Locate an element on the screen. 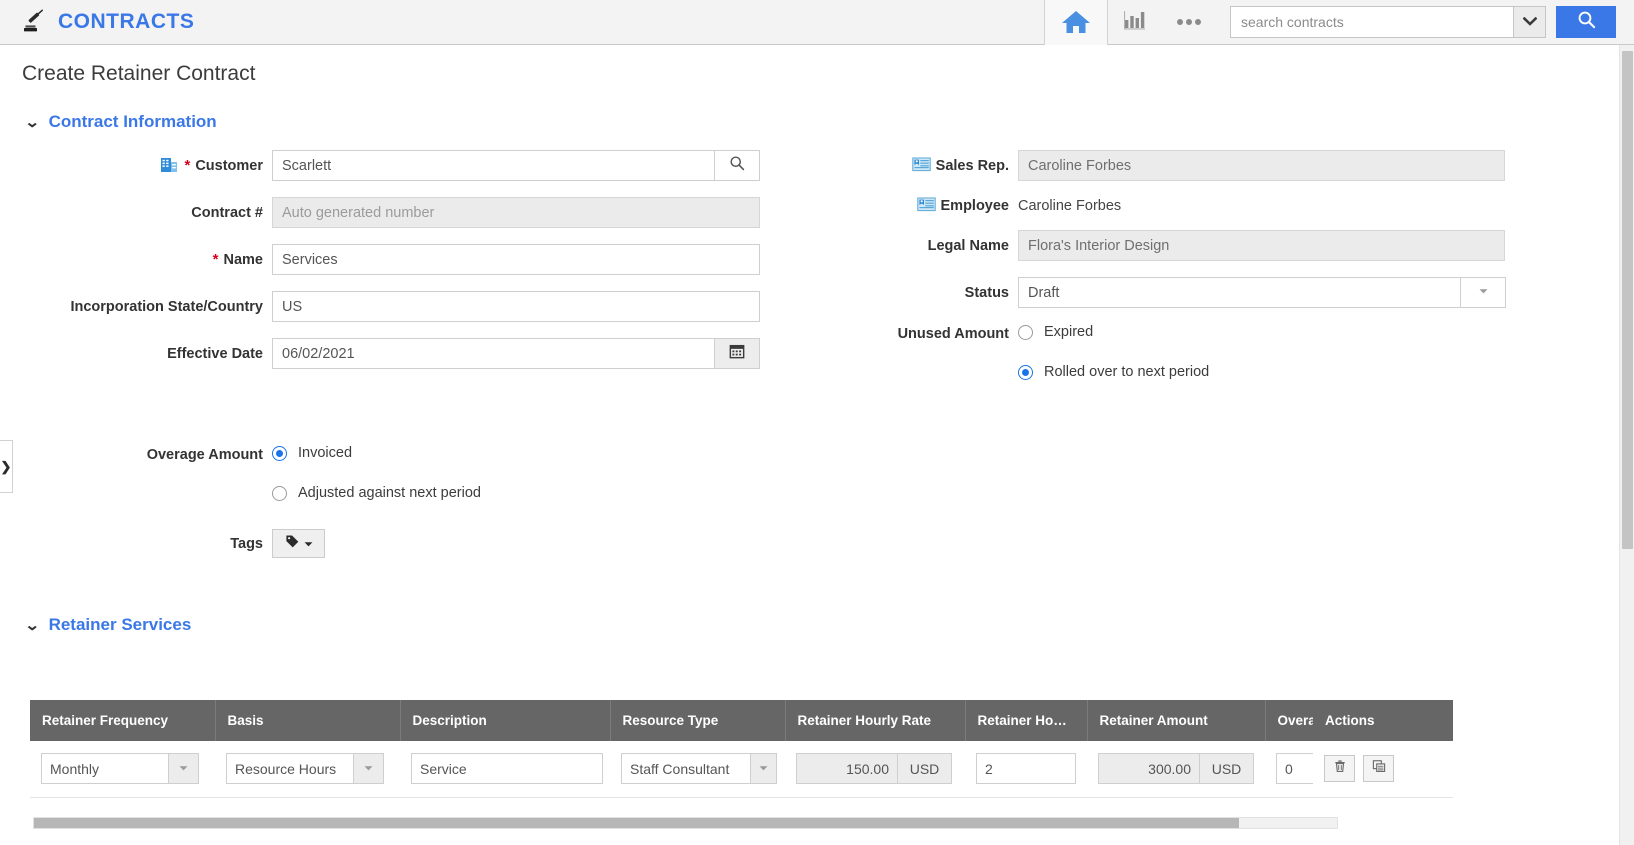 This screenshot has height=845, width=1634. field-label: * Customer is located at coordinates (136, 165).